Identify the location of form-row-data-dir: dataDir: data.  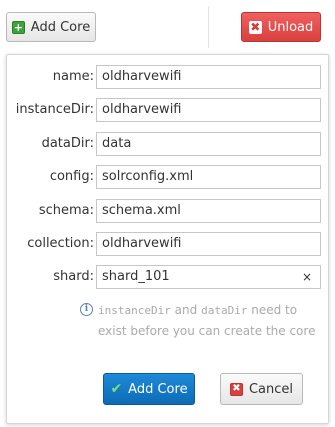
(168, 144).